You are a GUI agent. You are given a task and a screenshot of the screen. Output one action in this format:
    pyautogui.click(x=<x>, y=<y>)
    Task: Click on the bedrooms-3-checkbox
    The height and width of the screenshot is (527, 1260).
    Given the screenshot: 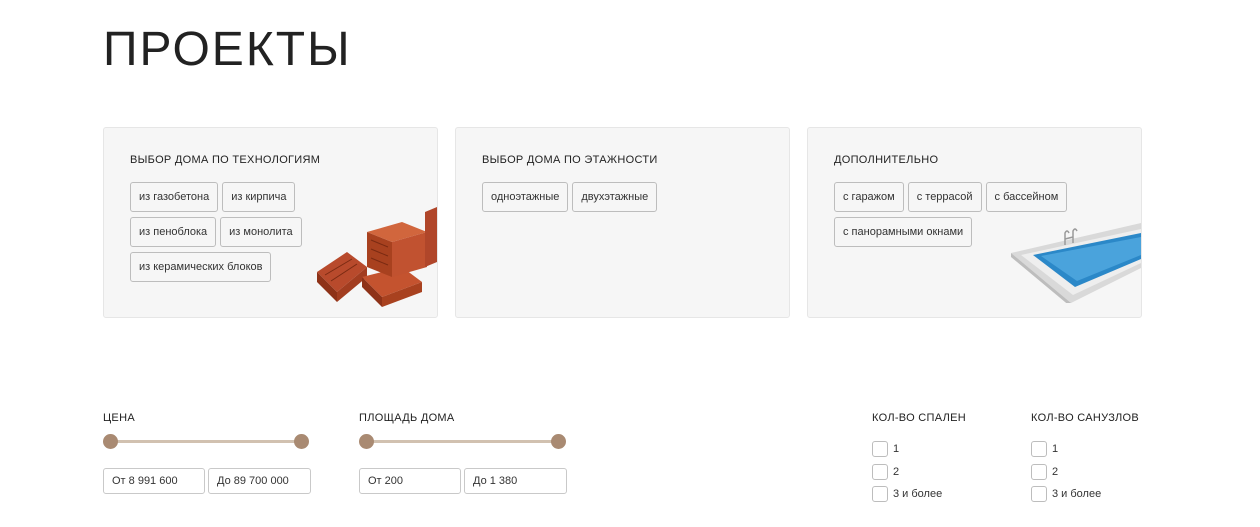 What is the action you would take?
    pyautogui.click(x=880, y=494)
    